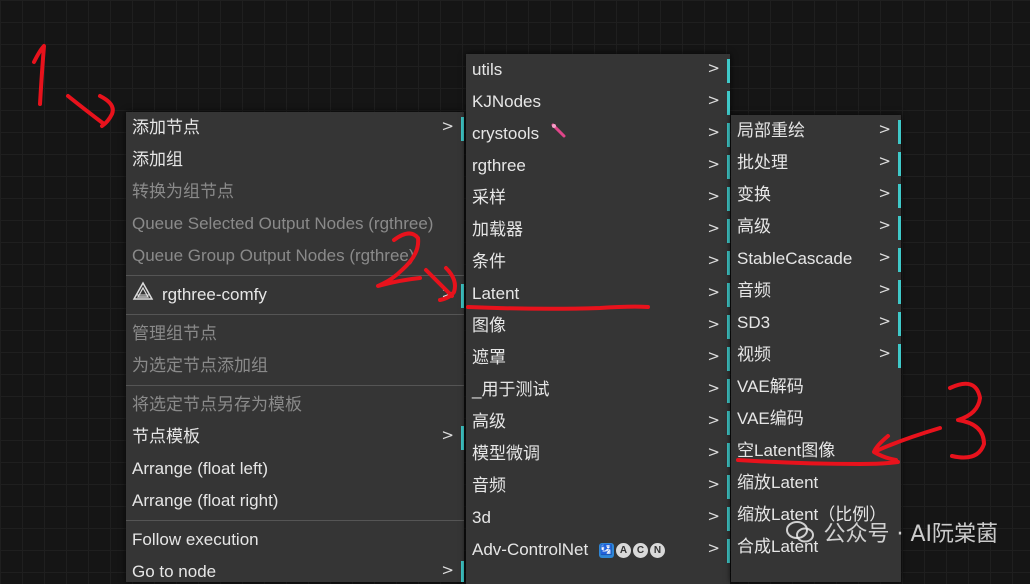  I want to click on menu-item-label: 图像, so click(489, 325).